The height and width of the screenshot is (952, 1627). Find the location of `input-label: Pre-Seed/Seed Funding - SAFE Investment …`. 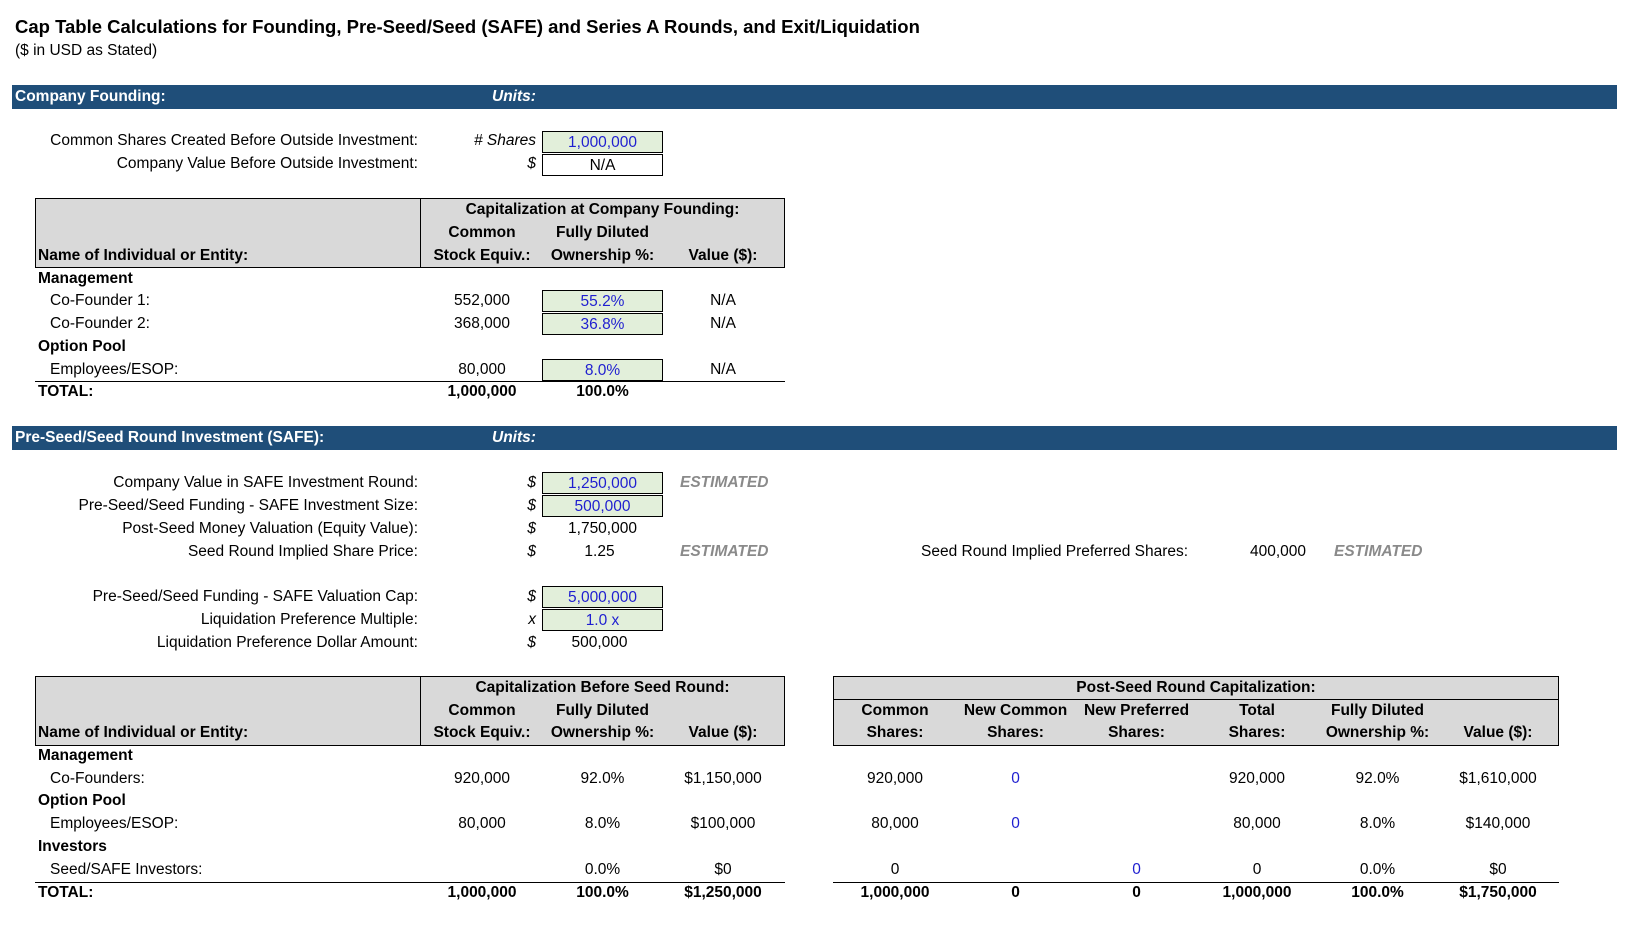

input-label: Pre-Seed/Seed Funding - SAFE Investment … is located at coordinates (248, 505).